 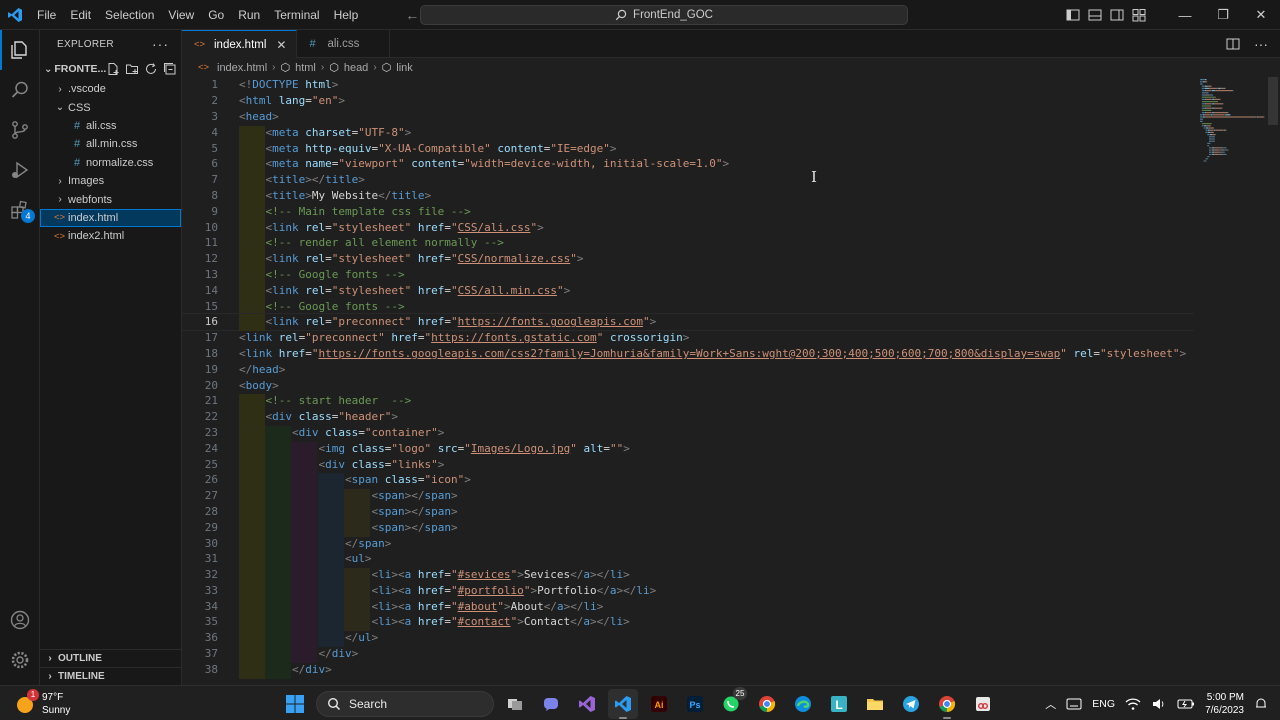 I want to click on line-number: 19, so click(x=200, y=369).